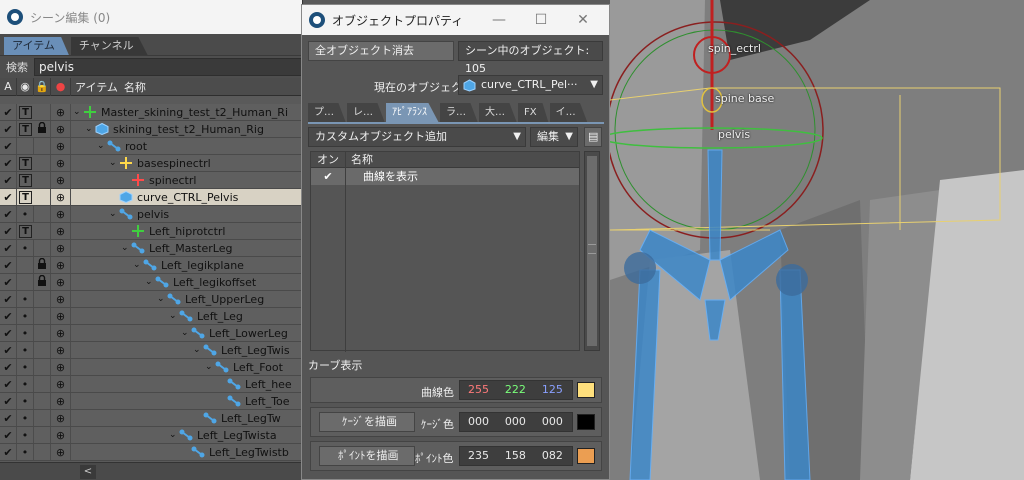 This screenshot has height=480, width=1024. What do you see at coordinates (328, 176) in the screenshot?
I see `list-item-on-checkbox: ✔` at bounding box center [328, 176].